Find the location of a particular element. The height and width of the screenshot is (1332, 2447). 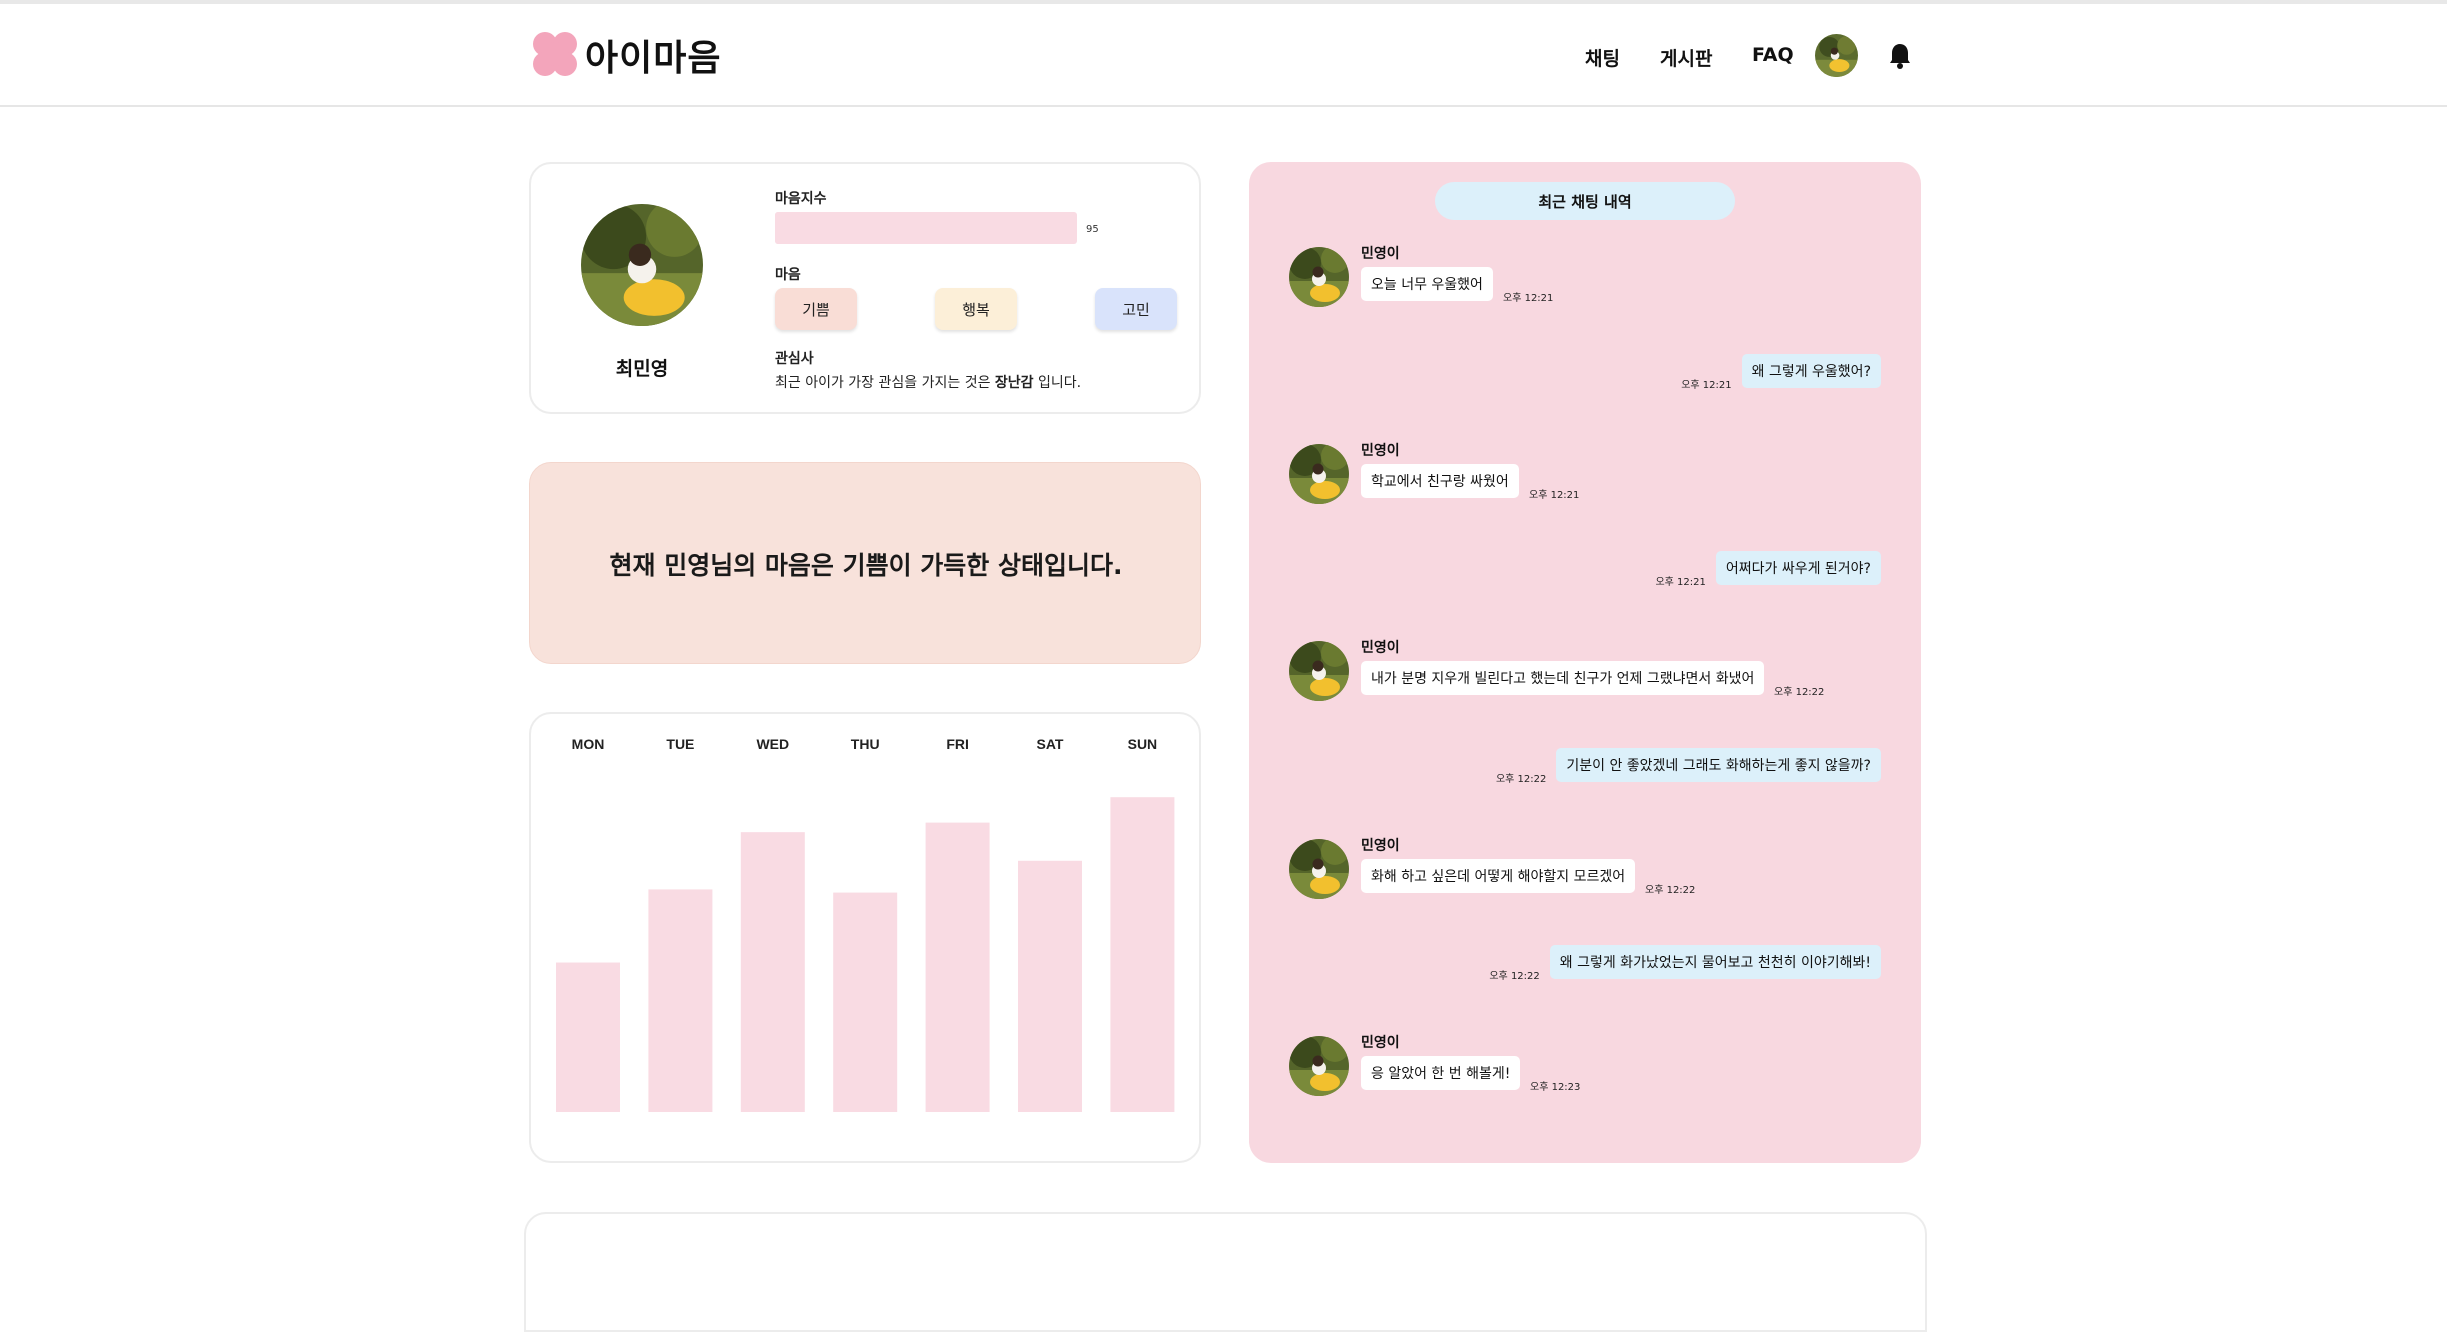

chat-bubble-incoming: 내가 분명 지우개 빌린다고 했는데 친구가 언제 그랬냐면서 화냈어 is located at coordinates (1563, 678).